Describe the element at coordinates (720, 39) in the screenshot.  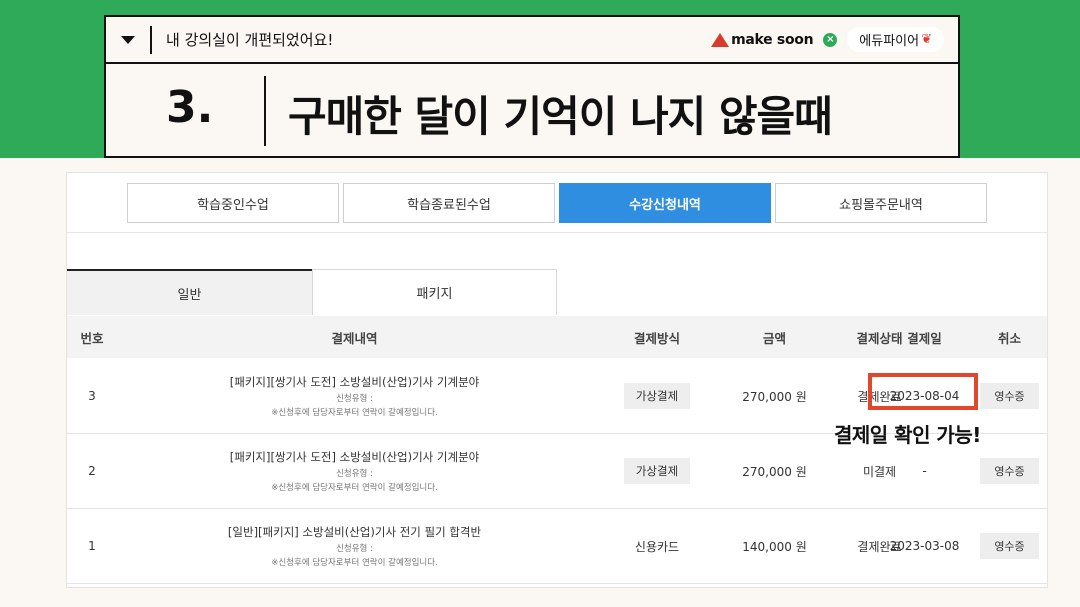
I see `makesoon-mark-icon` at that location.